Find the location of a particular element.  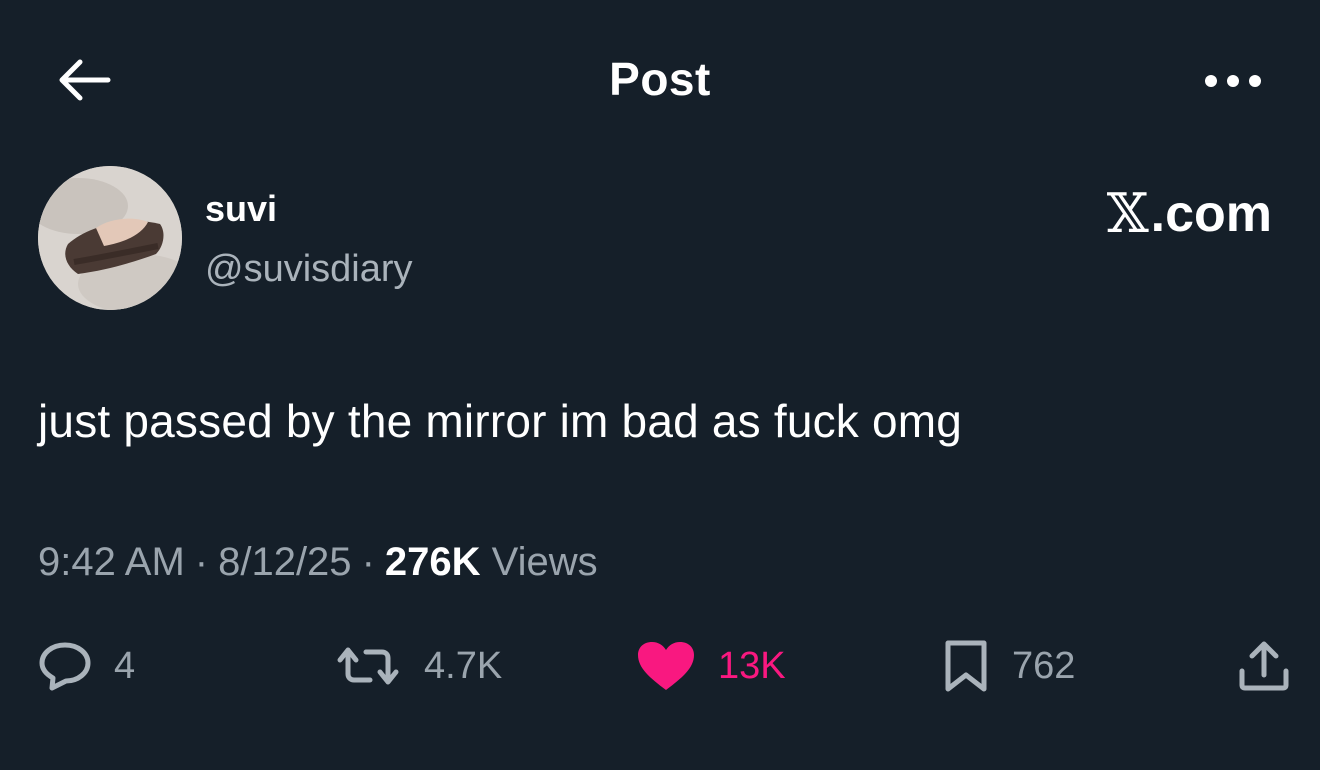

bookmark-button: 762 is located at coordinates (1008, 666).